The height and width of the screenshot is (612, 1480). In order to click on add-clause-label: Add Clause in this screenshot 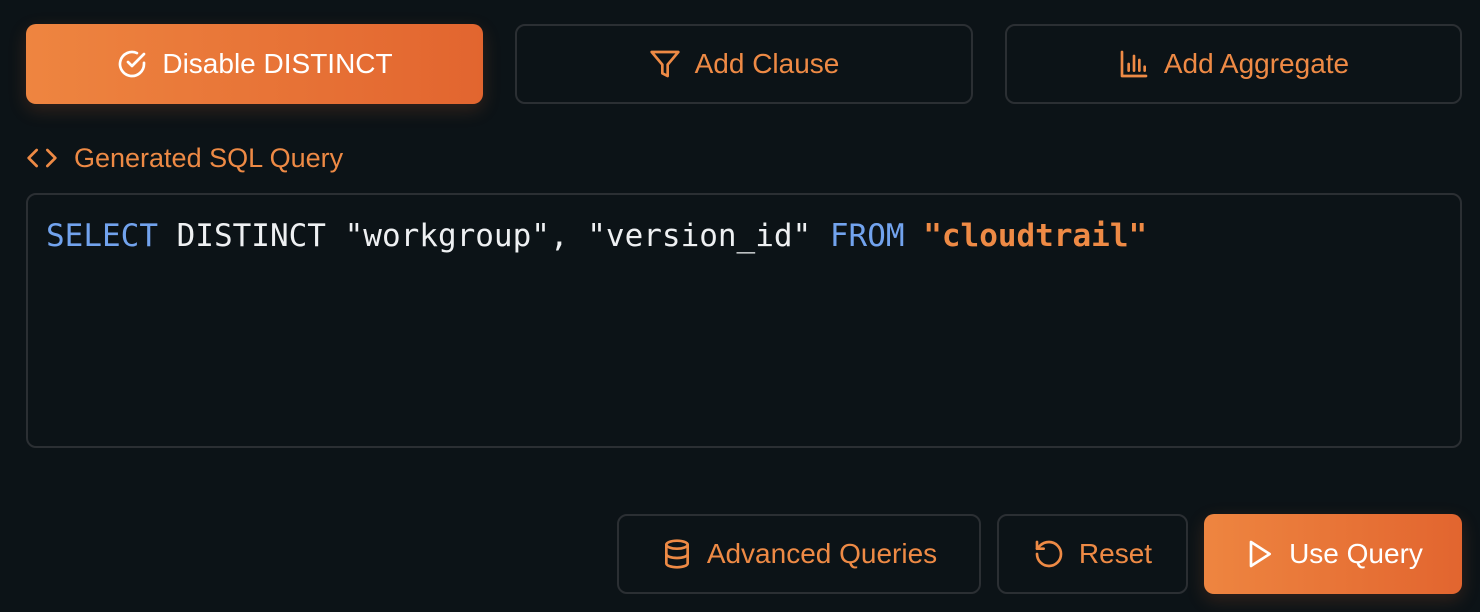, I will do `click(767, 63)`.